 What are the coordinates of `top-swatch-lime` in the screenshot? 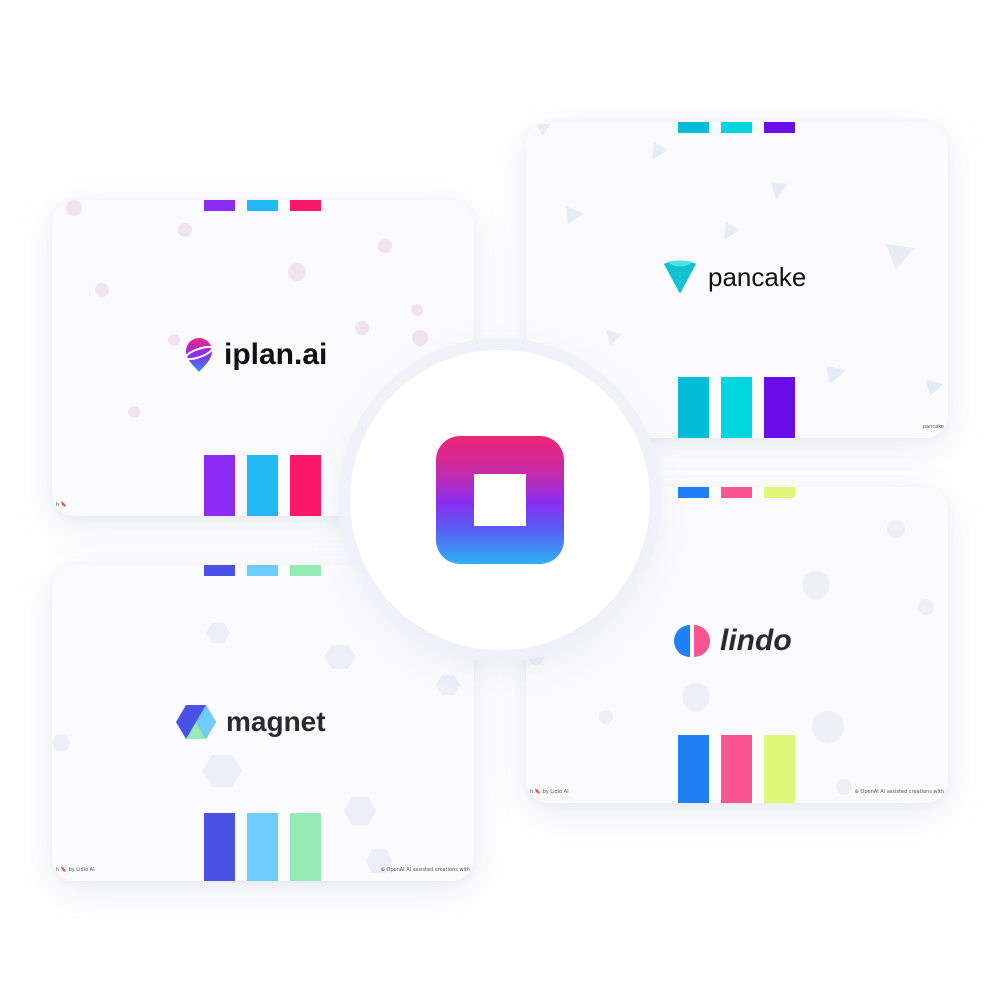 It's located at (779, 492).